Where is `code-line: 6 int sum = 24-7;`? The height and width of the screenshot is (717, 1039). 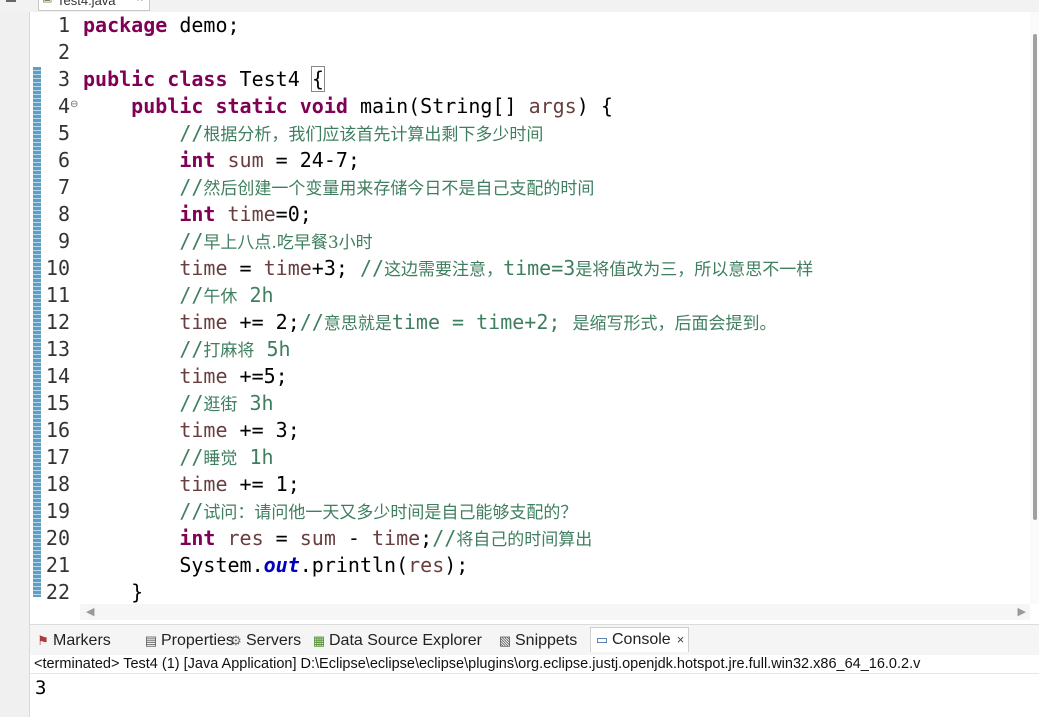 code-line: 6 int sum = 24-7; is located at coordinates (530, 160).